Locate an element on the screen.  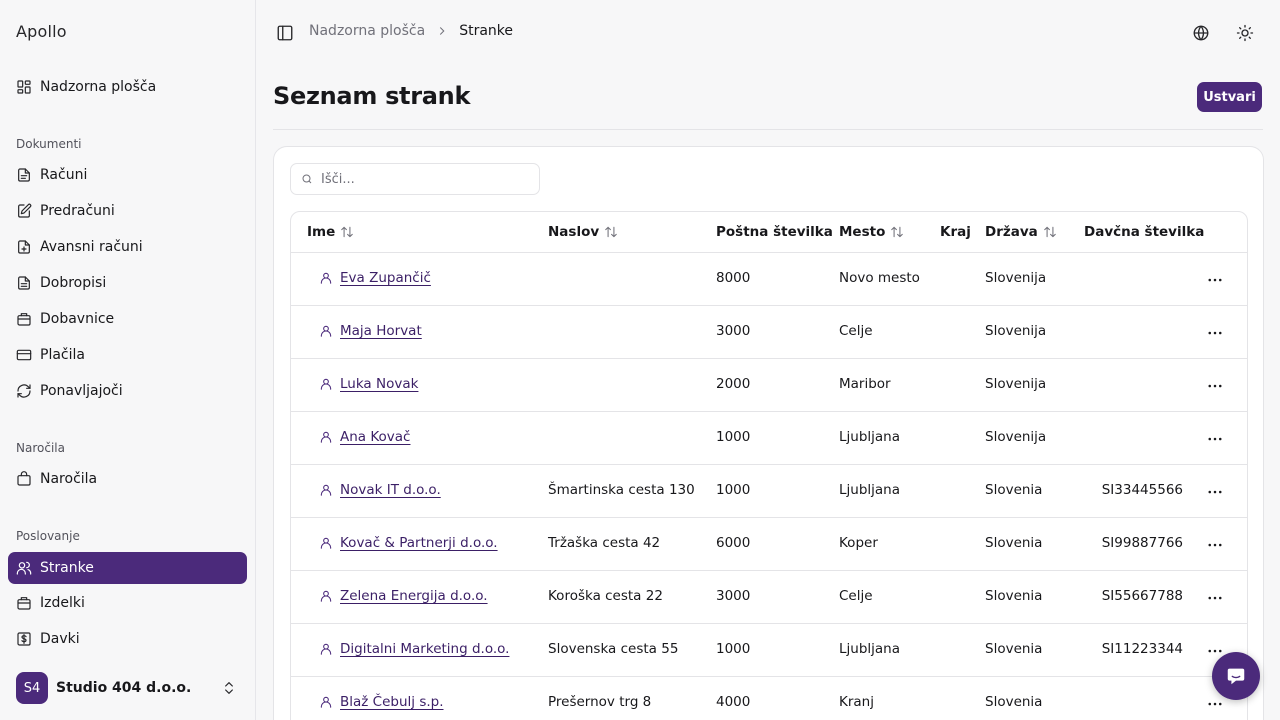
top-bar: Nadzorna plošča Stranke is located at coordinates (768, 32).